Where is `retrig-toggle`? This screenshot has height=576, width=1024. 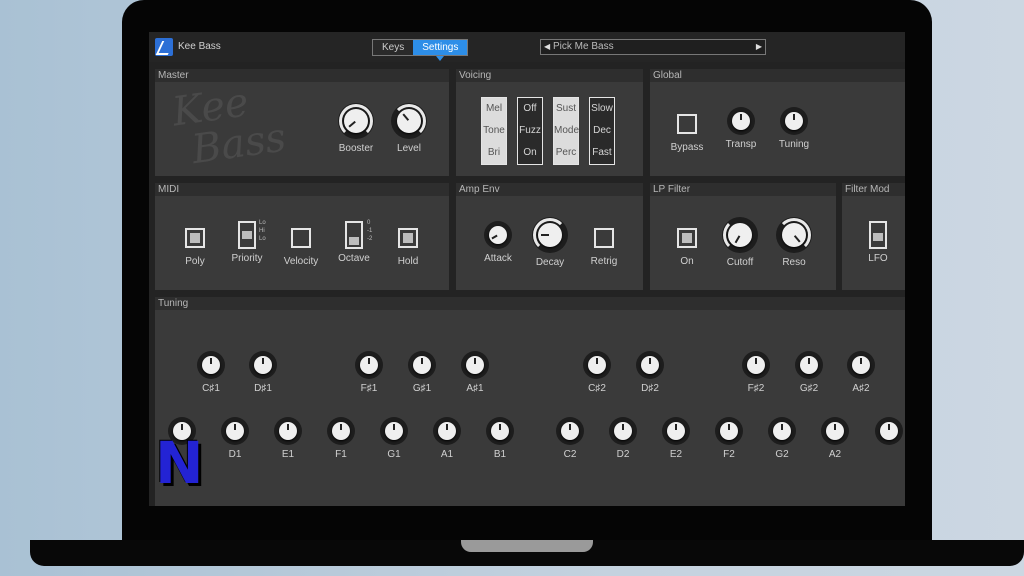 retrig-toggle is located at coordinates (604, 238).